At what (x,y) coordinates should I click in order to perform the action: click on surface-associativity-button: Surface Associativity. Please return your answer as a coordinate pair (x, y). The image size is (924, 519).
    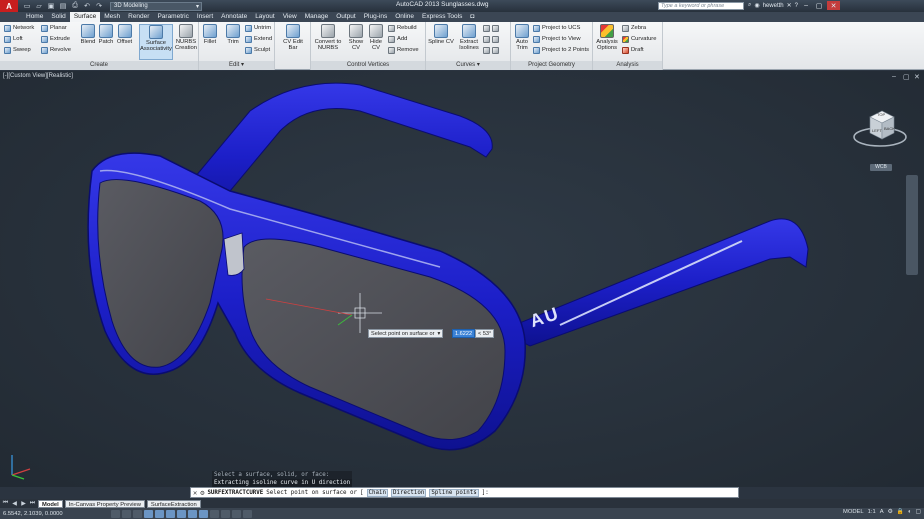
    Looking at the image, I should click on (156, 42).